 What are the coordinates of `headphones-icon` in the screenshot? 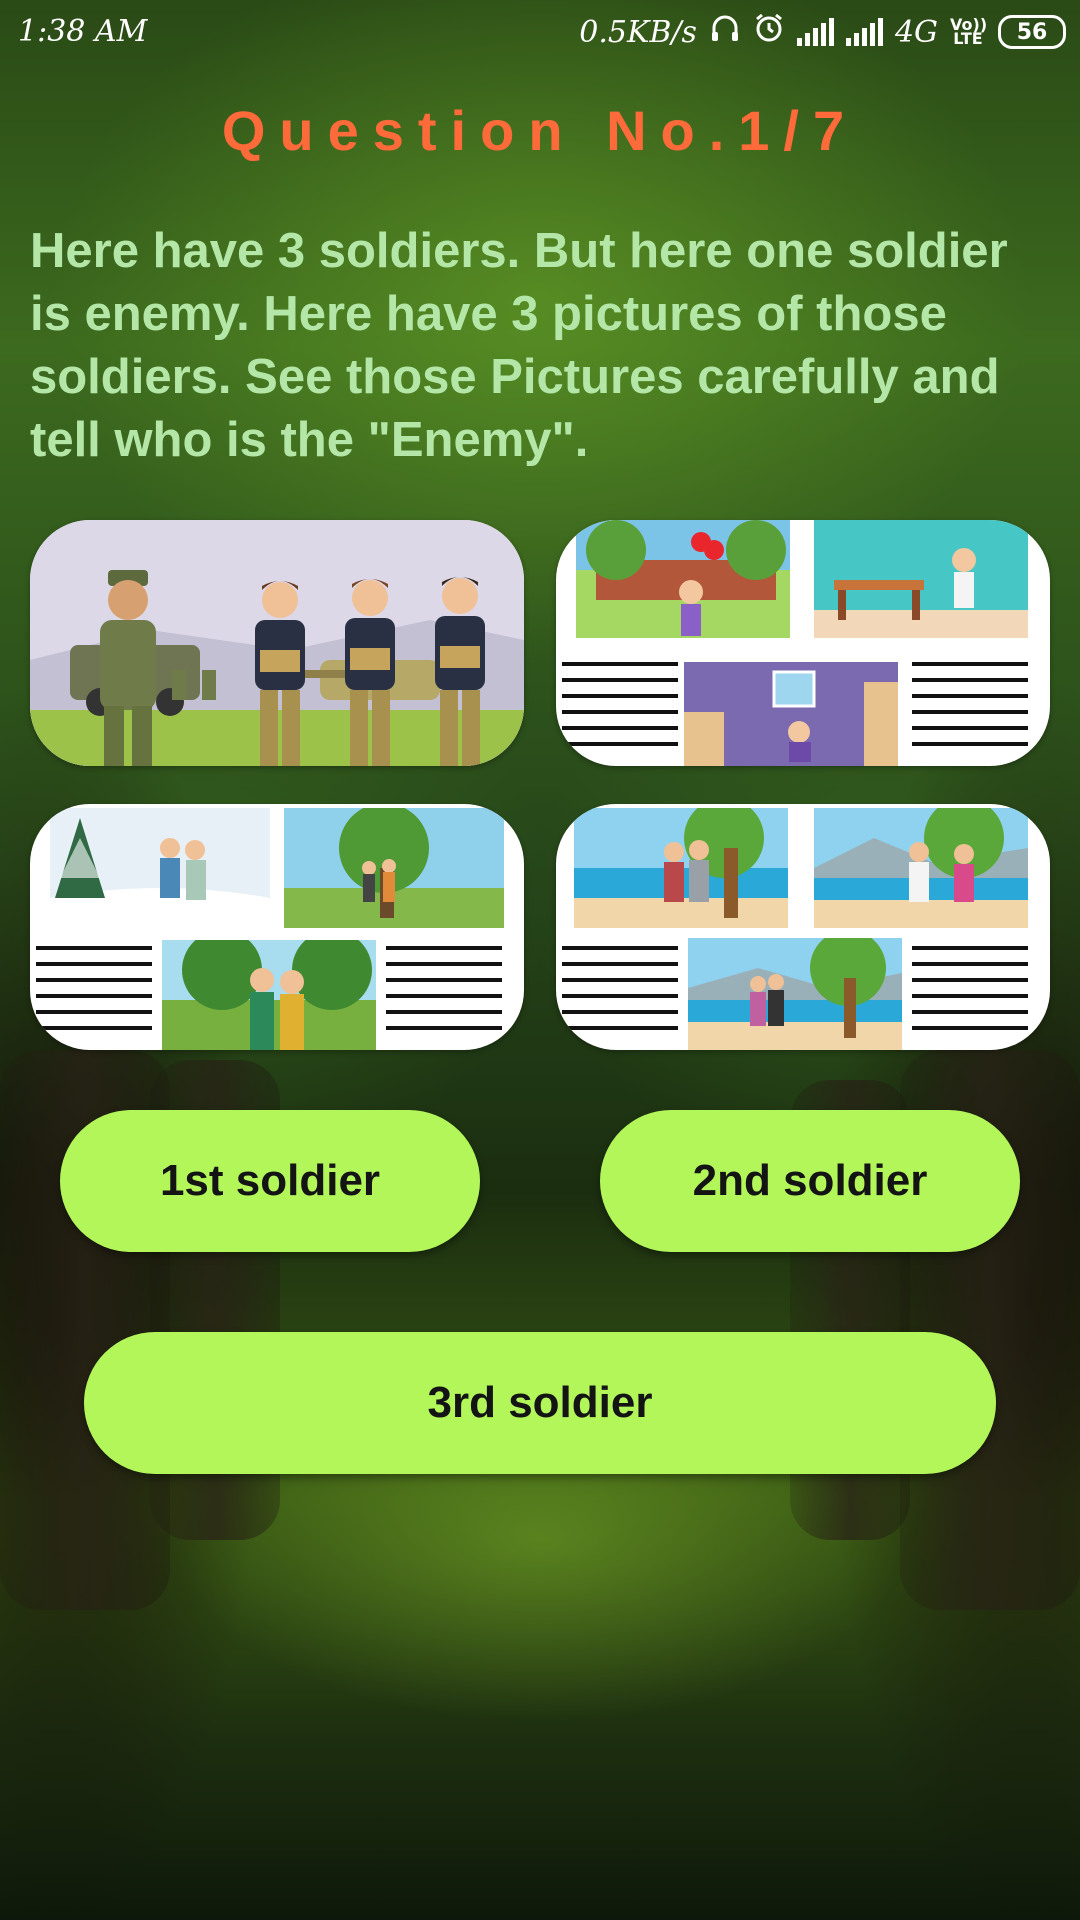 It's located at (725, 32).